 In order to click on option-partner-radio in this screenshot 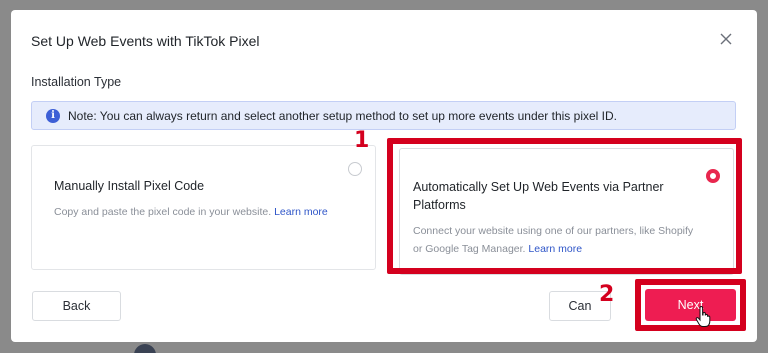, I will do `click(713, 176)`.